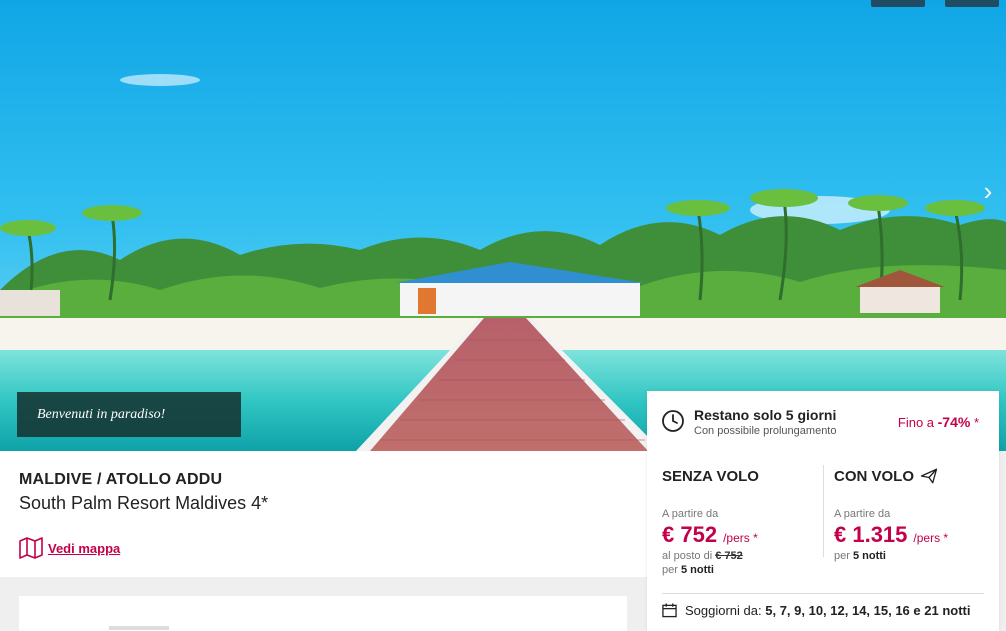 Image resolution: width=1006 pixels, height=631 pixels. I want to click on view-map-link: Vedi mappa, so click(69, 548).